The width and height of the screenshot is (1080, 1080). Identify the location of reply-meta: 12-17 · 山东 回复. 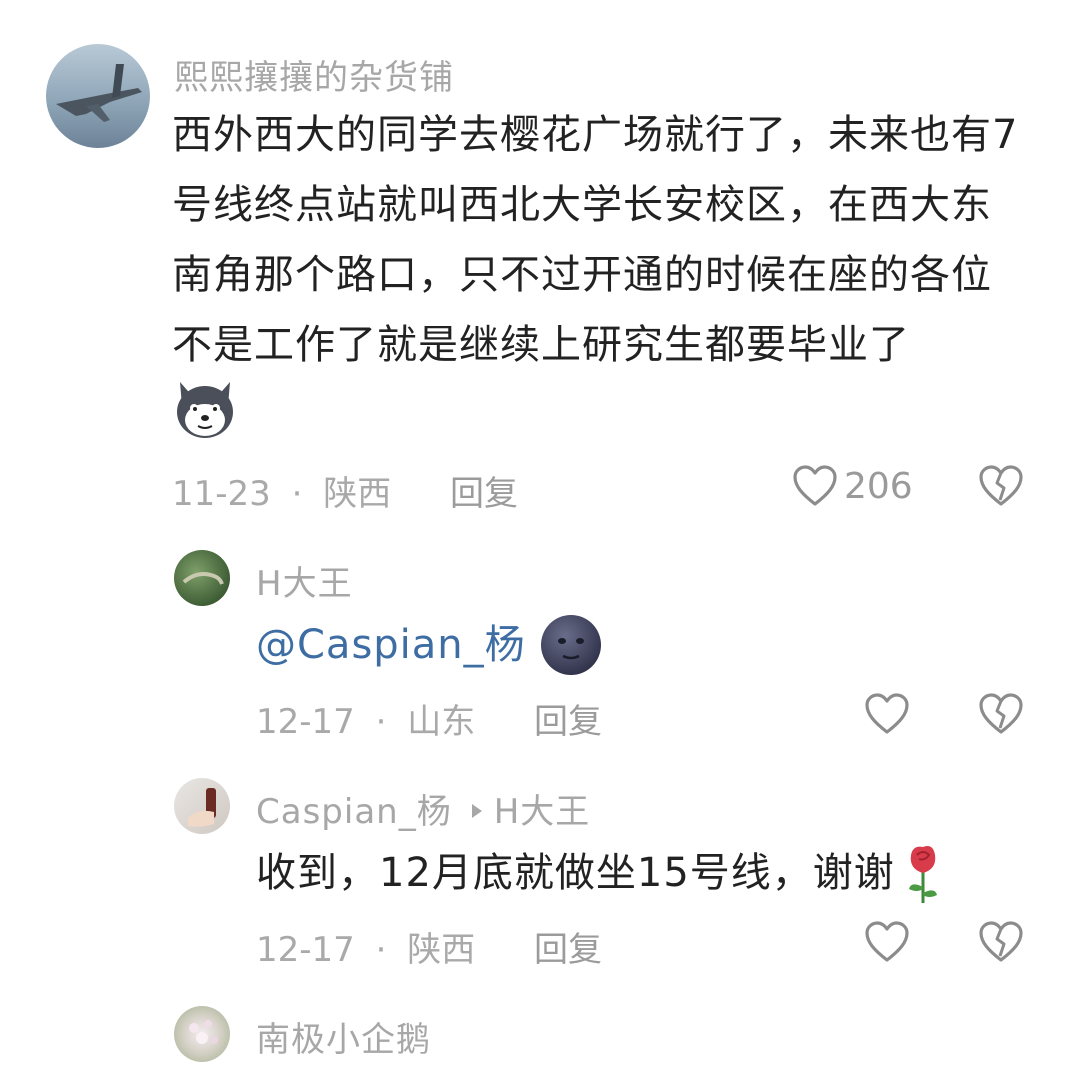
(429, 718).